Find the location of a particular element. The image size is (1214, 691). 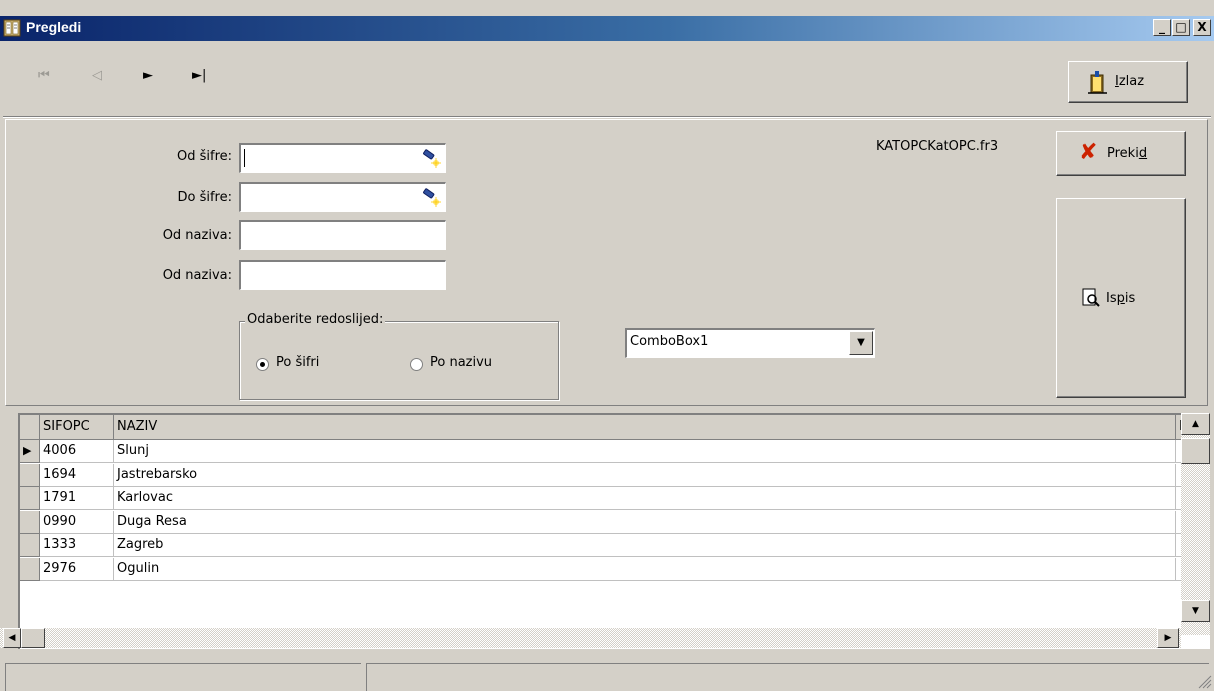

close-button: X is located at coordinates (1202, 27).